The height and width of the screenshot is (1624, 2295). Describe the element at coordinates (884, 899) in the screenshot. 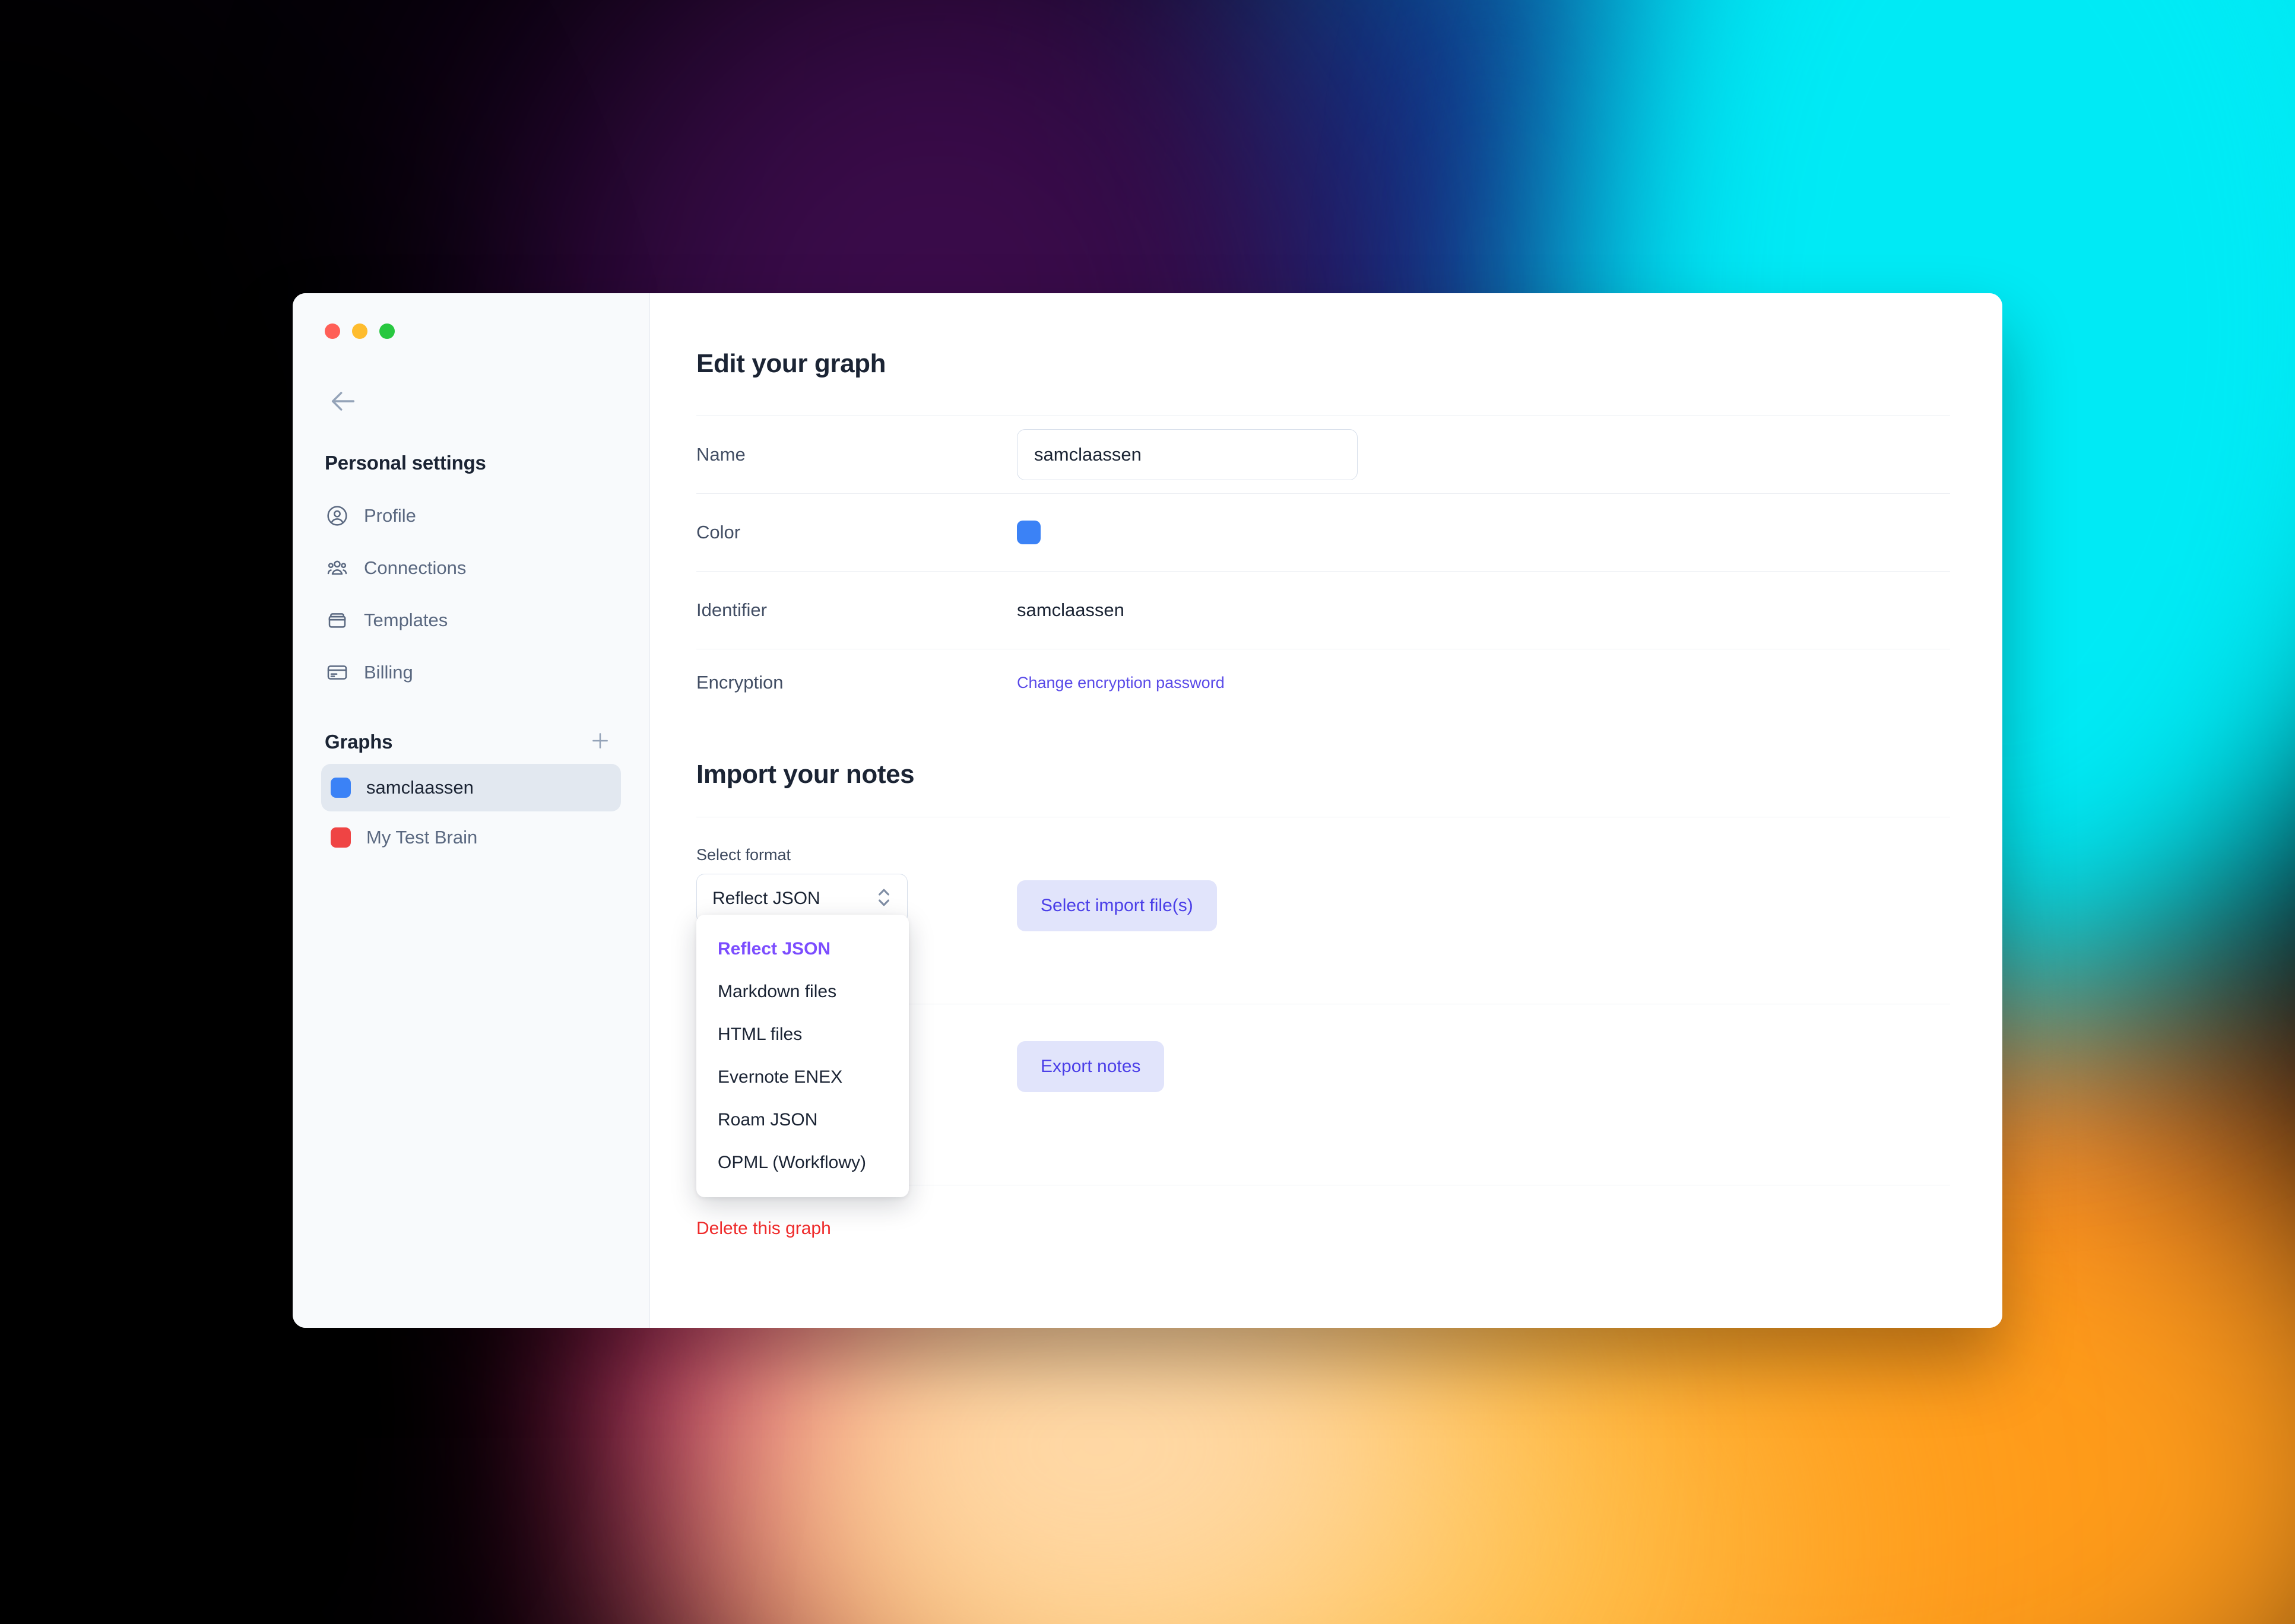

I see `chevron-up-down-icon` at that location.